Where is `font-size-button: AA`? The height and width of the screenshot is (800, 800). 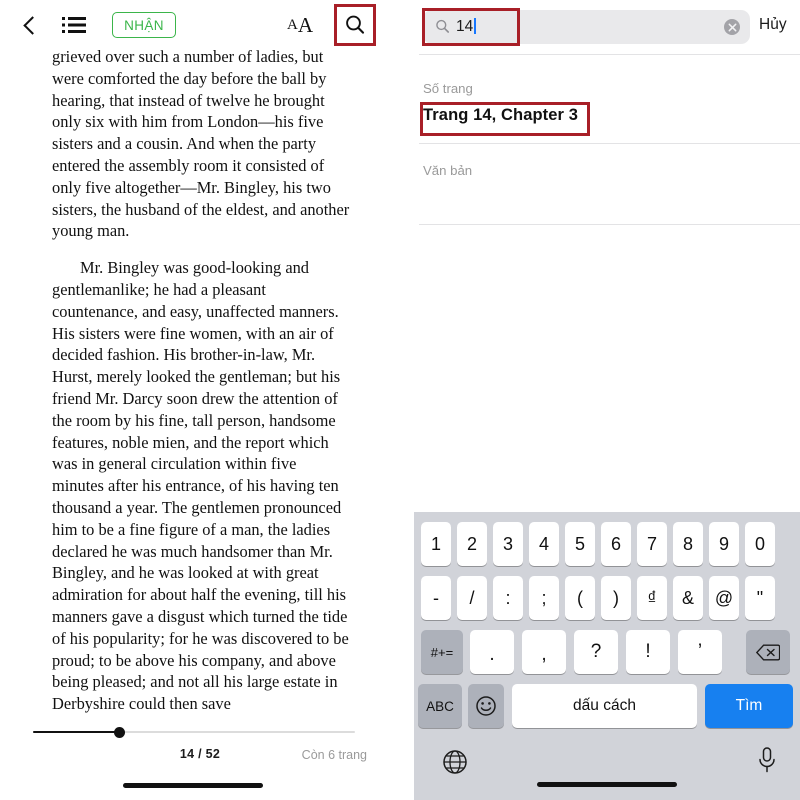
font-size-button: AA is located at coordinates (300, 25).